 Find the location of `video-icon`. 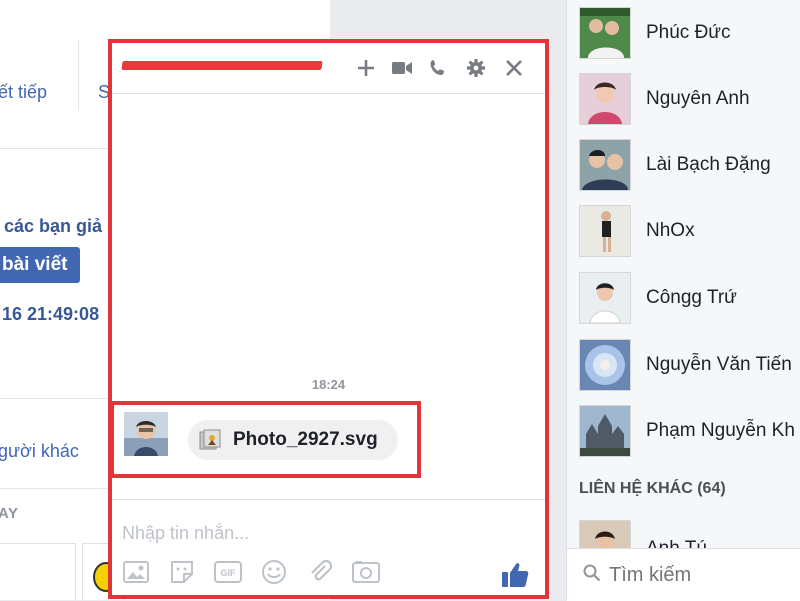

video-icon is located at coordinates (402, 68).